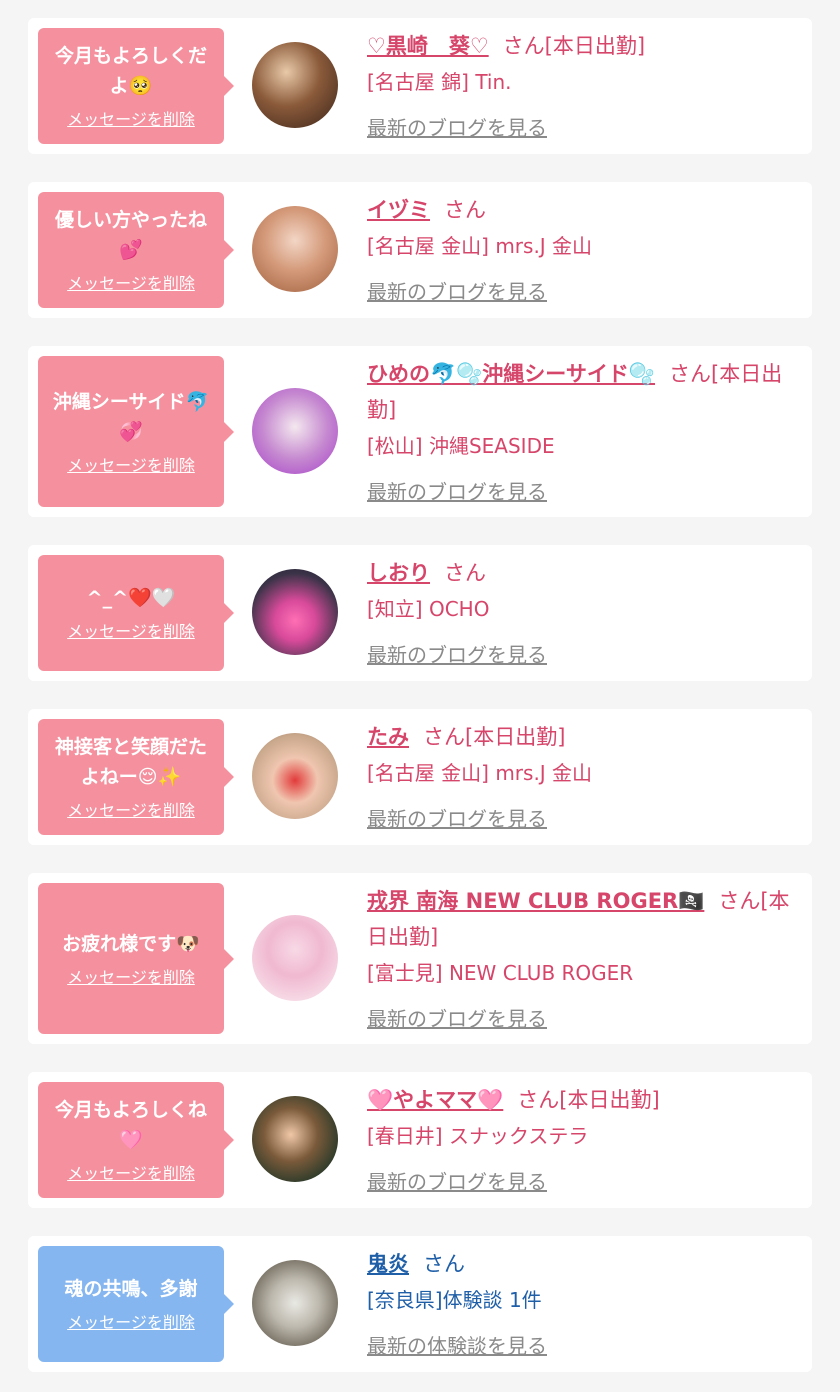 The width and height of the screenshot is (840, 1392). What do you see at coordinates (130, 235) in the screenshot?
I see `message-text: 優しい方やったね💕` at bounding box center [130, 235].